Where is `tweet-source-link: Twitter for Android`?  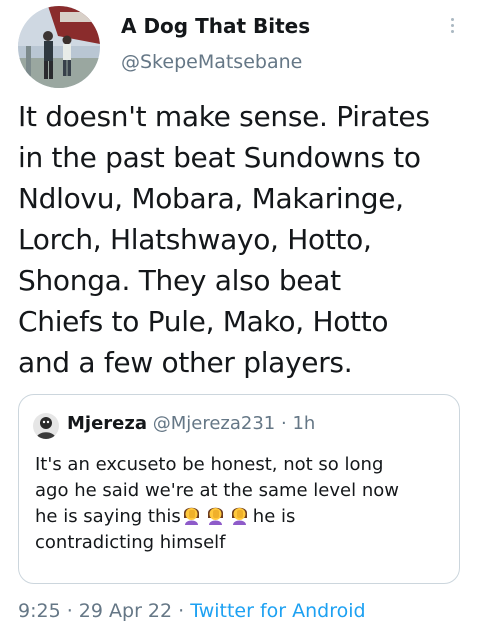 tweet-source-link: Twitter for Android is located at coordinates (277, 611).